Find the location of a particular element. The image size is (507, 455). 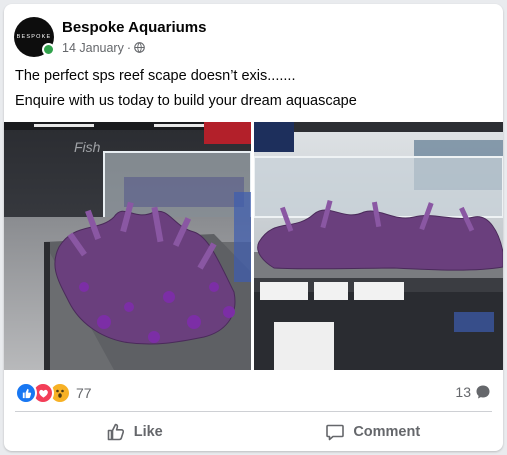

like-button: Like is located at coordinates (134, 432).